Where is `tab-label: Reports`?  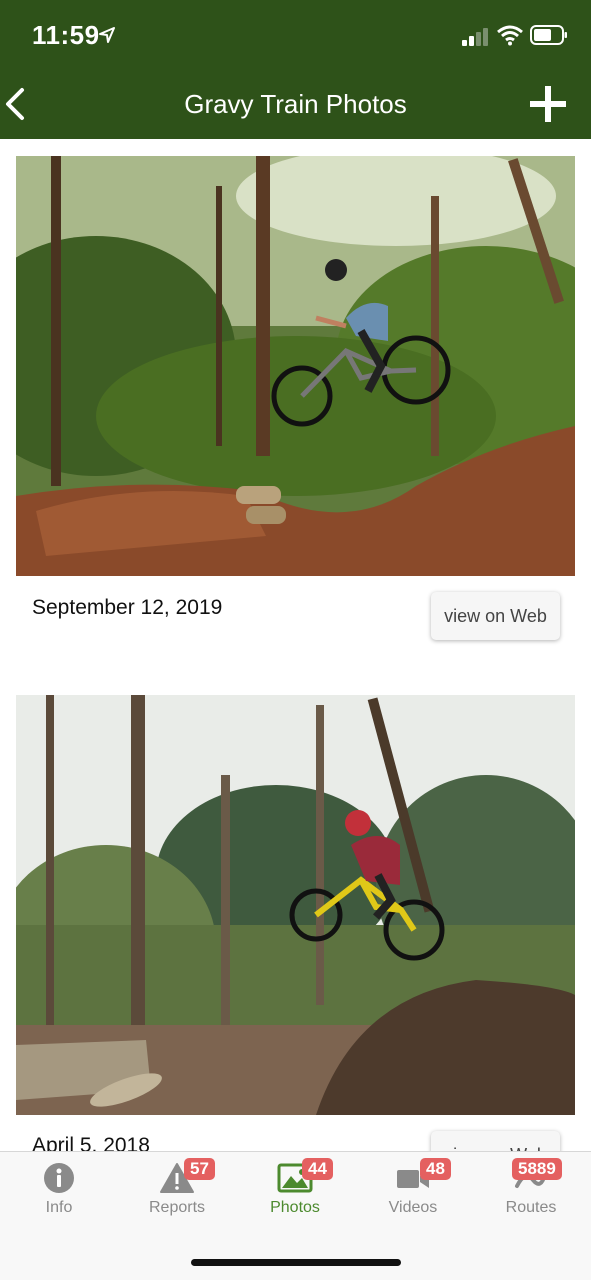 tab-label: Reports is located at coordinates (177, 1207).